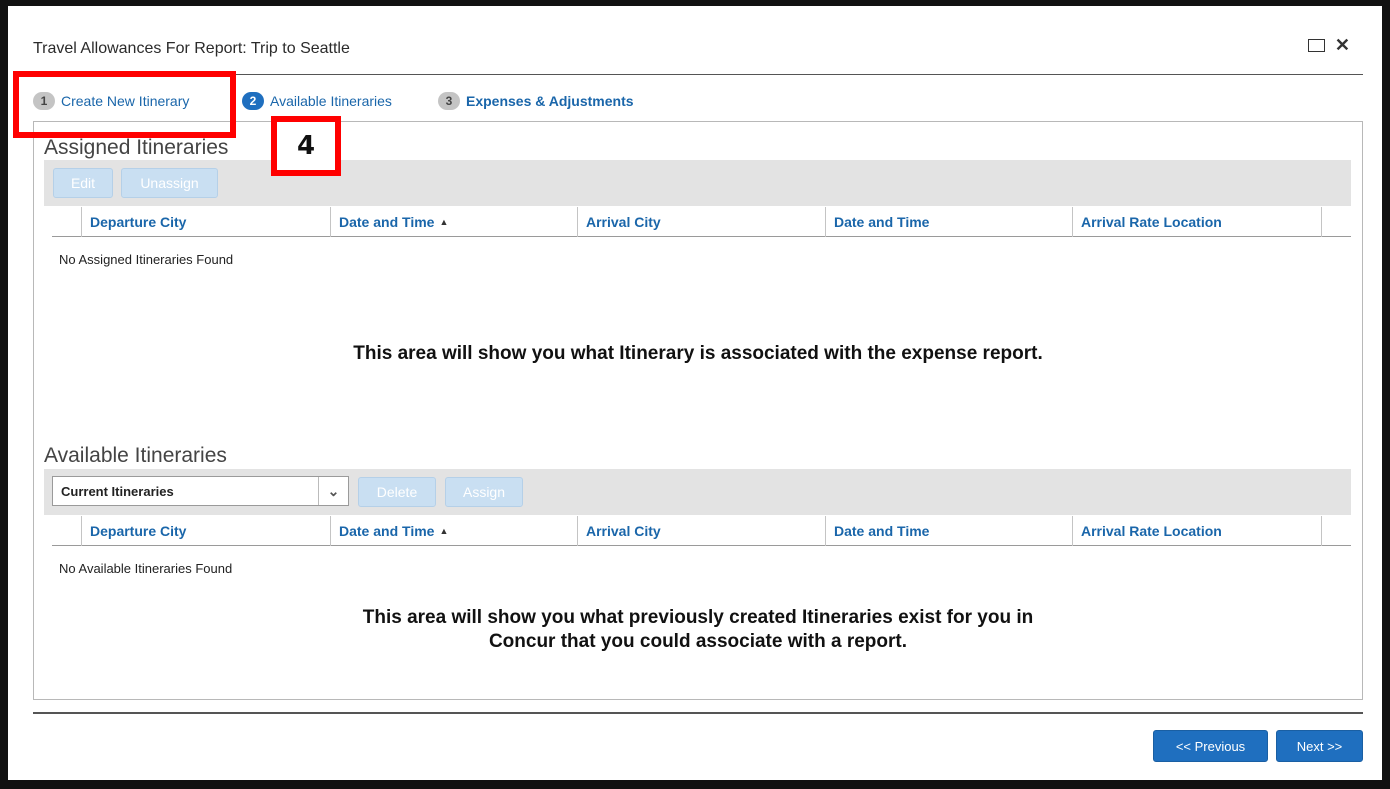  What do you see at coordinates (550, 101) in the screenshot?
I see `step-label: Expenses & Adjustments` at bounding box center [550, 101].